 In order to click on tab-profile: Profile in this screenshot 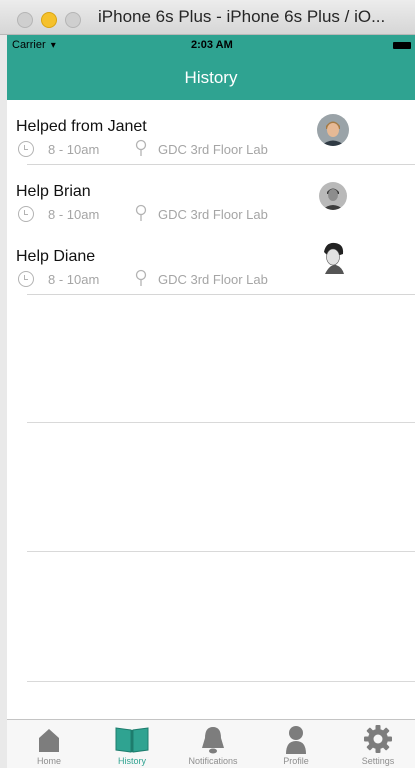, I will do `click(296, 744)`.